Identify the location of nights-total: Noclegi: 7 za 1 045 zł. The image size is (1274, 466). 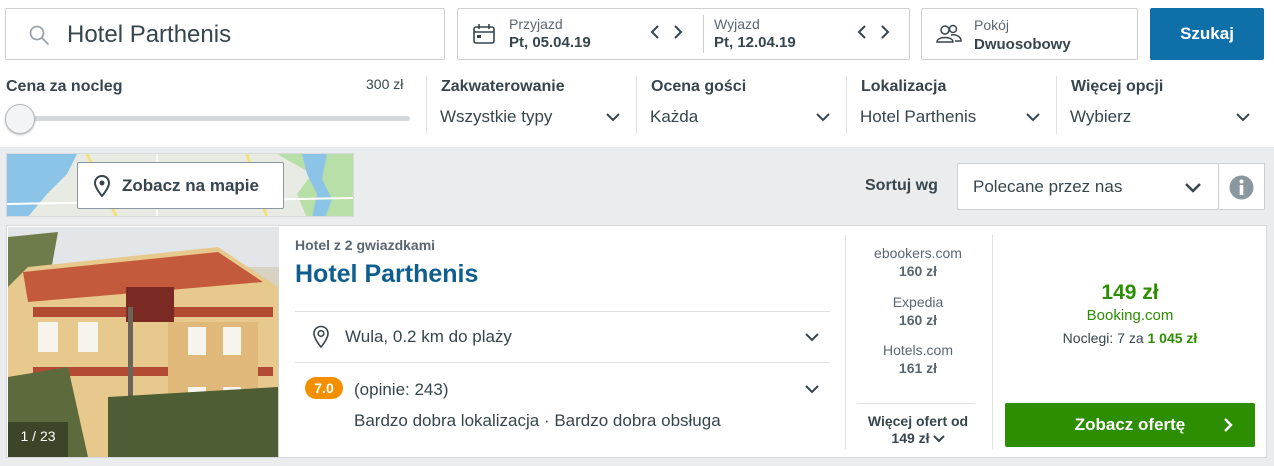
(1130, 338).